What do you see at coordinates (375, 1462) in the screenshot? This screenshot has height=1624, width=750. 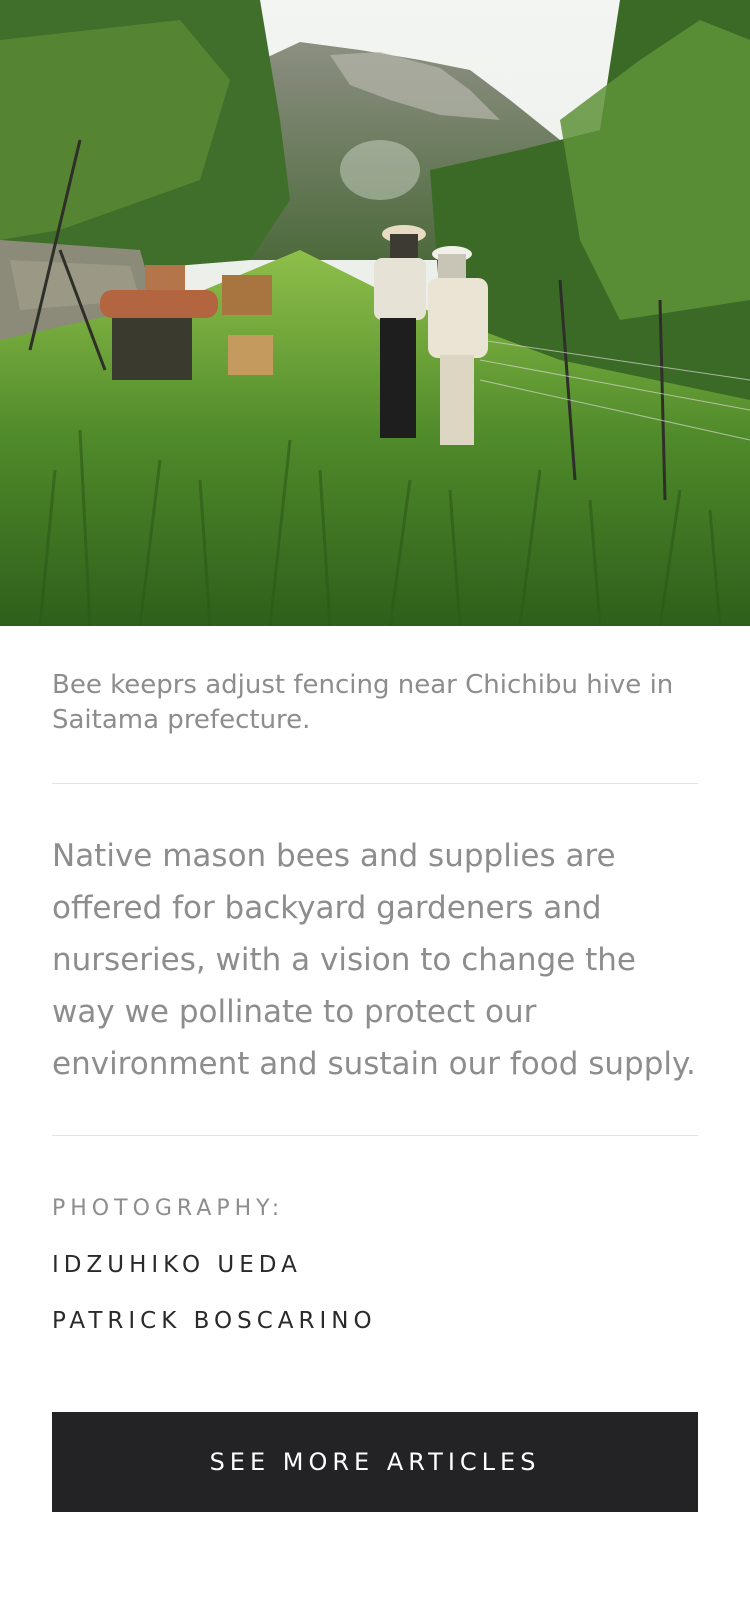 I see `see-more-articles-button: SEE MORE ARTICLES` at bounding box center [375, 1462].